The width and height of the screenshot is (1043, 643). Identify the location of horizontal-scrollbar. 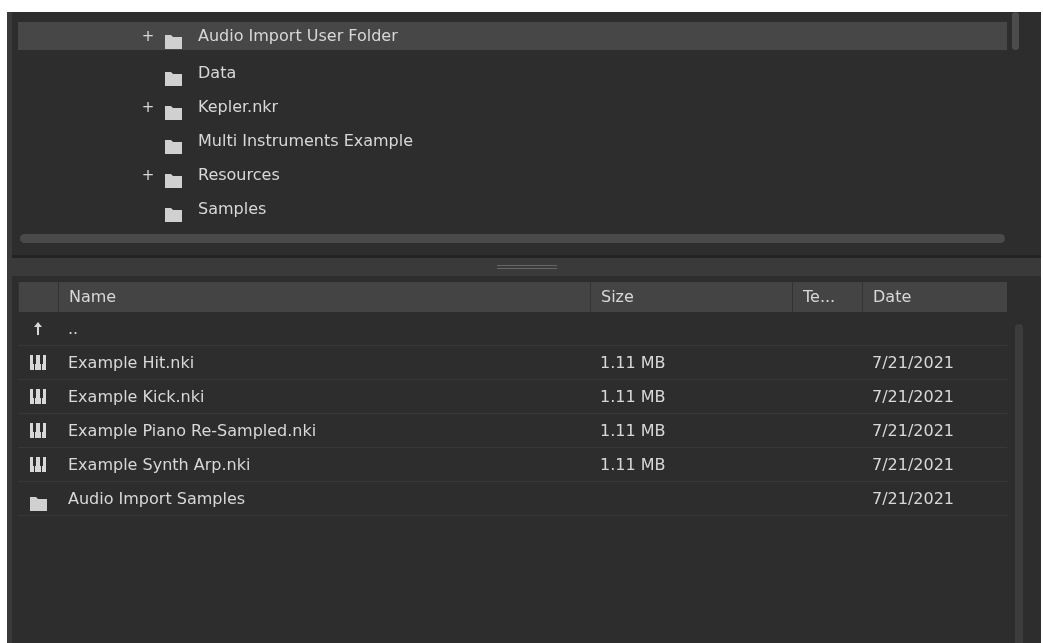
(512, 238).